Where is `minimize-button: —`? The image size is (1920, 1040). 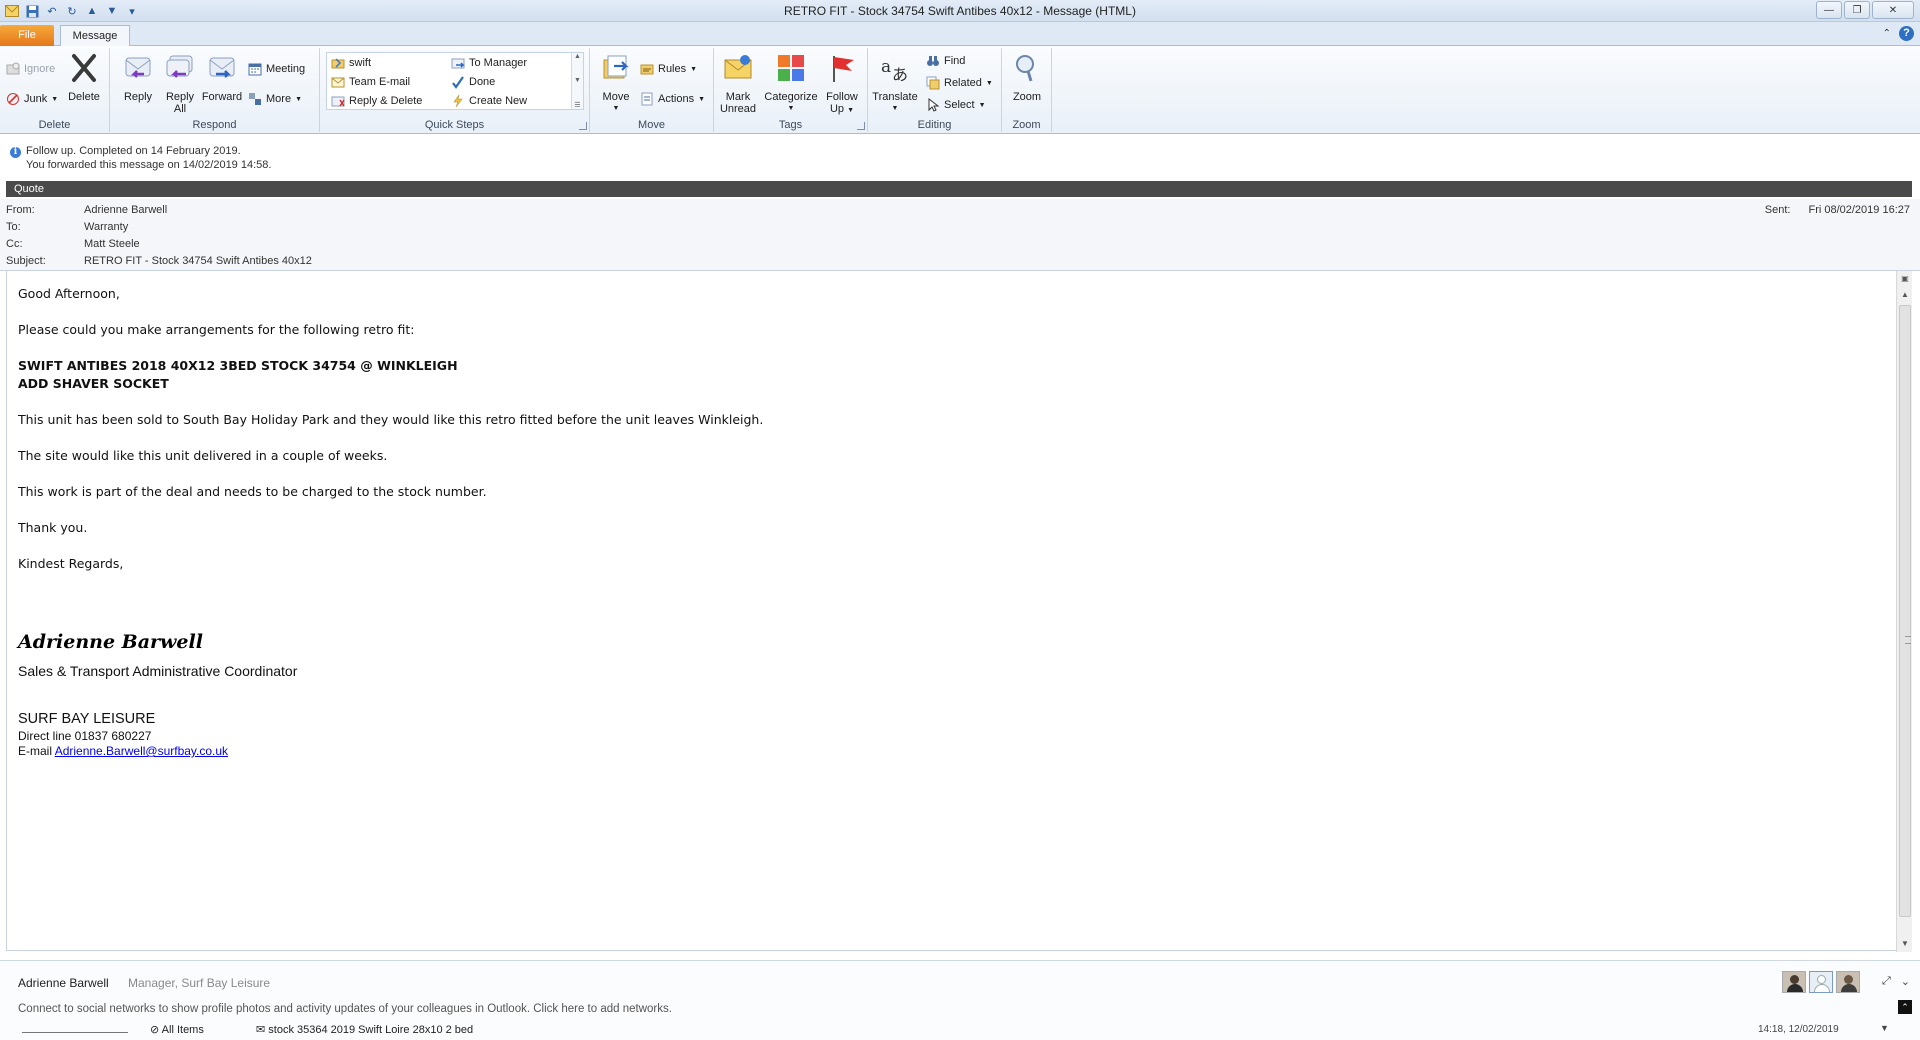 minimize-button: — is located at coordinates (1829, 10).